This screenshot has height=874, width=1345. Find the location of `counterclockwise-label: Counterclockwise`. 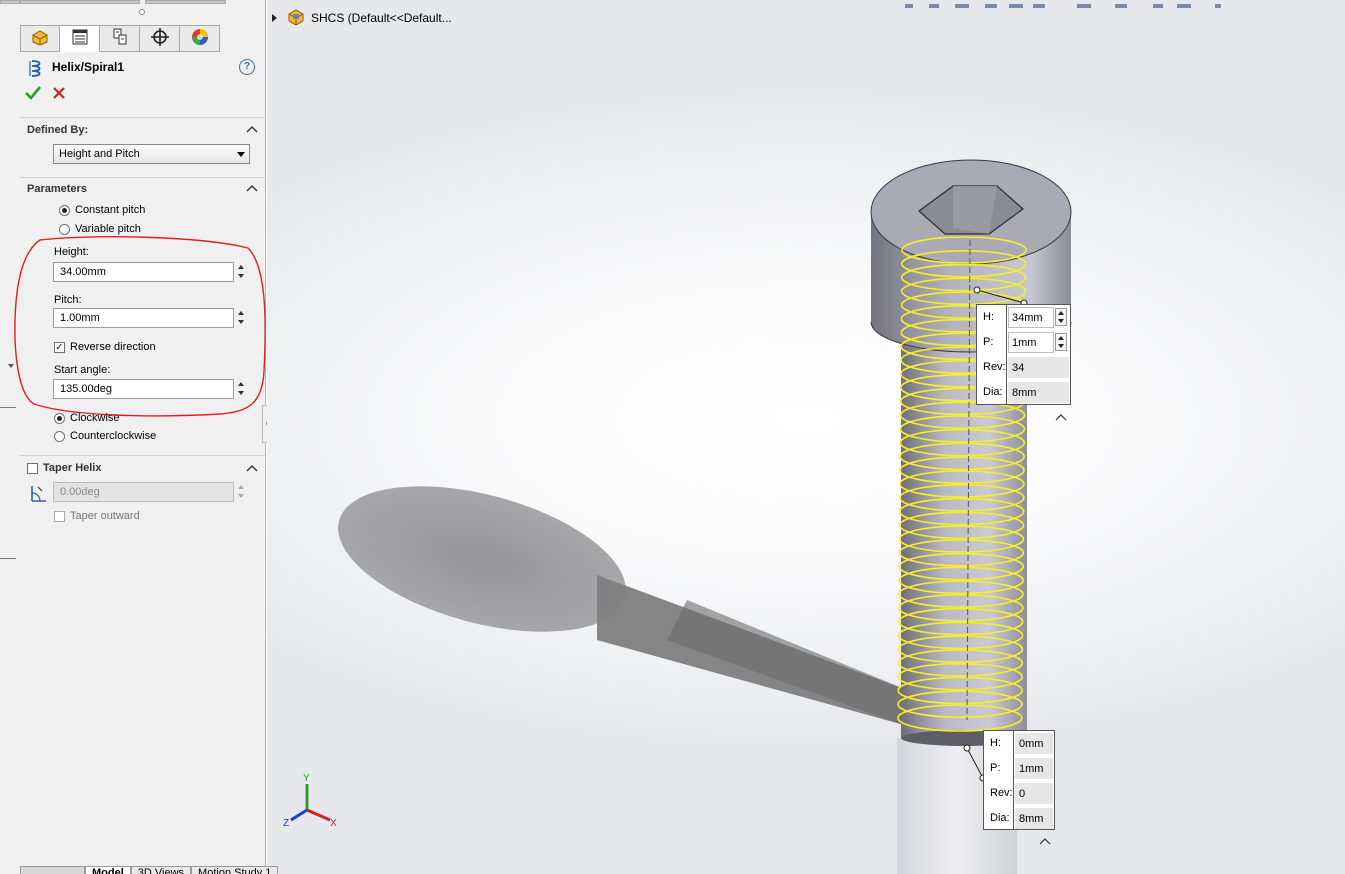

counterclockwise-label: Counterclockwise is located at coordinates (113, 436).